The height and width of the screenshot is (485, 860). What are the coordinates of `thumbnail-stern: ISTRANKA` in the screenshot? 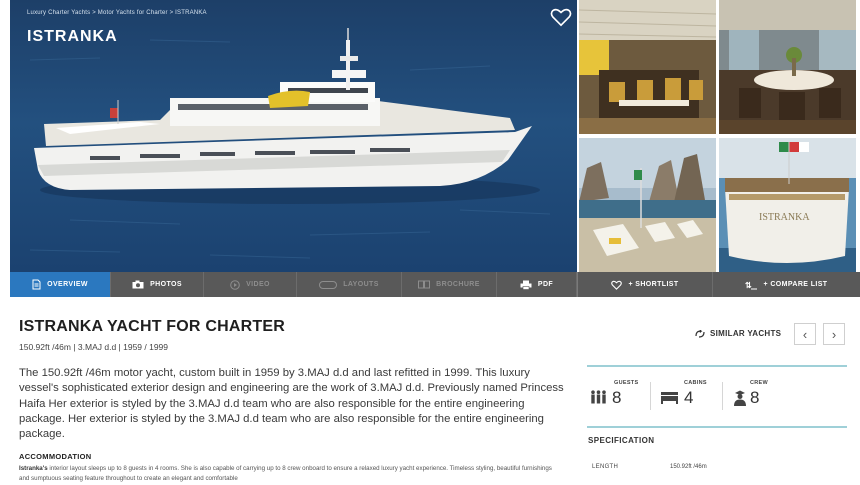 It's located at (787, 205).